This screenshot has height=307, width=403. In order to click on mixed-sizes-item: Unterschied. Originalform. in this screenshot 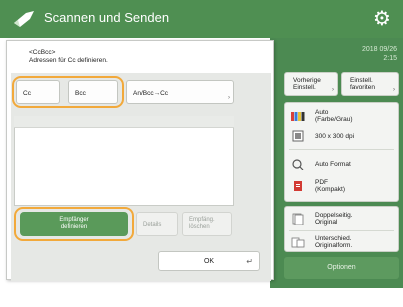, I will do `click(341, 242)`.